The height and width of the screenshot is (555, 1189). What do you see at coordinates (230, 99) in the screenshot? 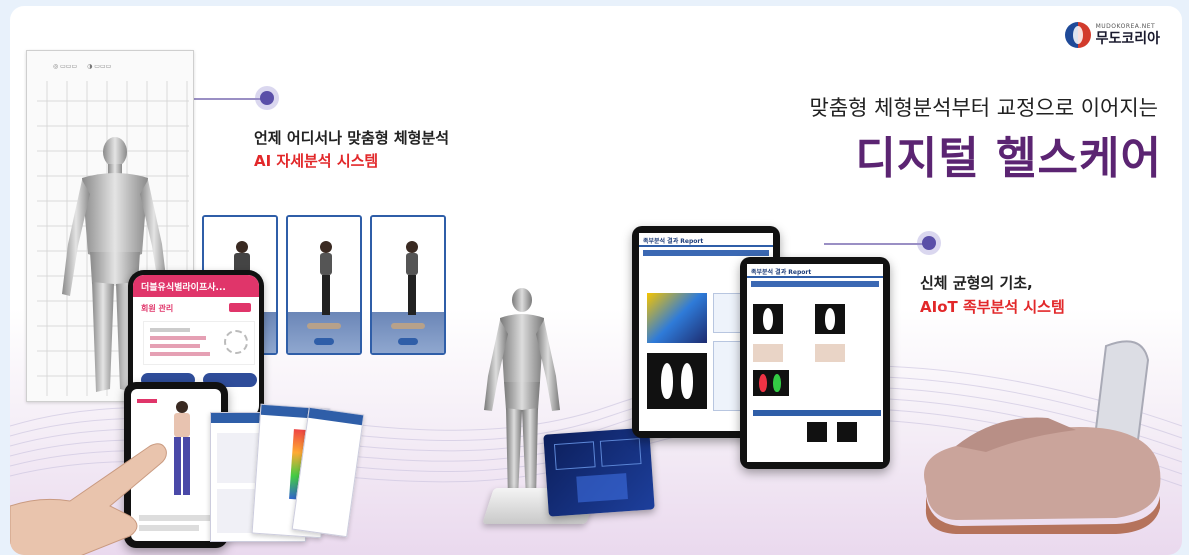
I see `posture-callout-line` at bounding box center [230, 99].